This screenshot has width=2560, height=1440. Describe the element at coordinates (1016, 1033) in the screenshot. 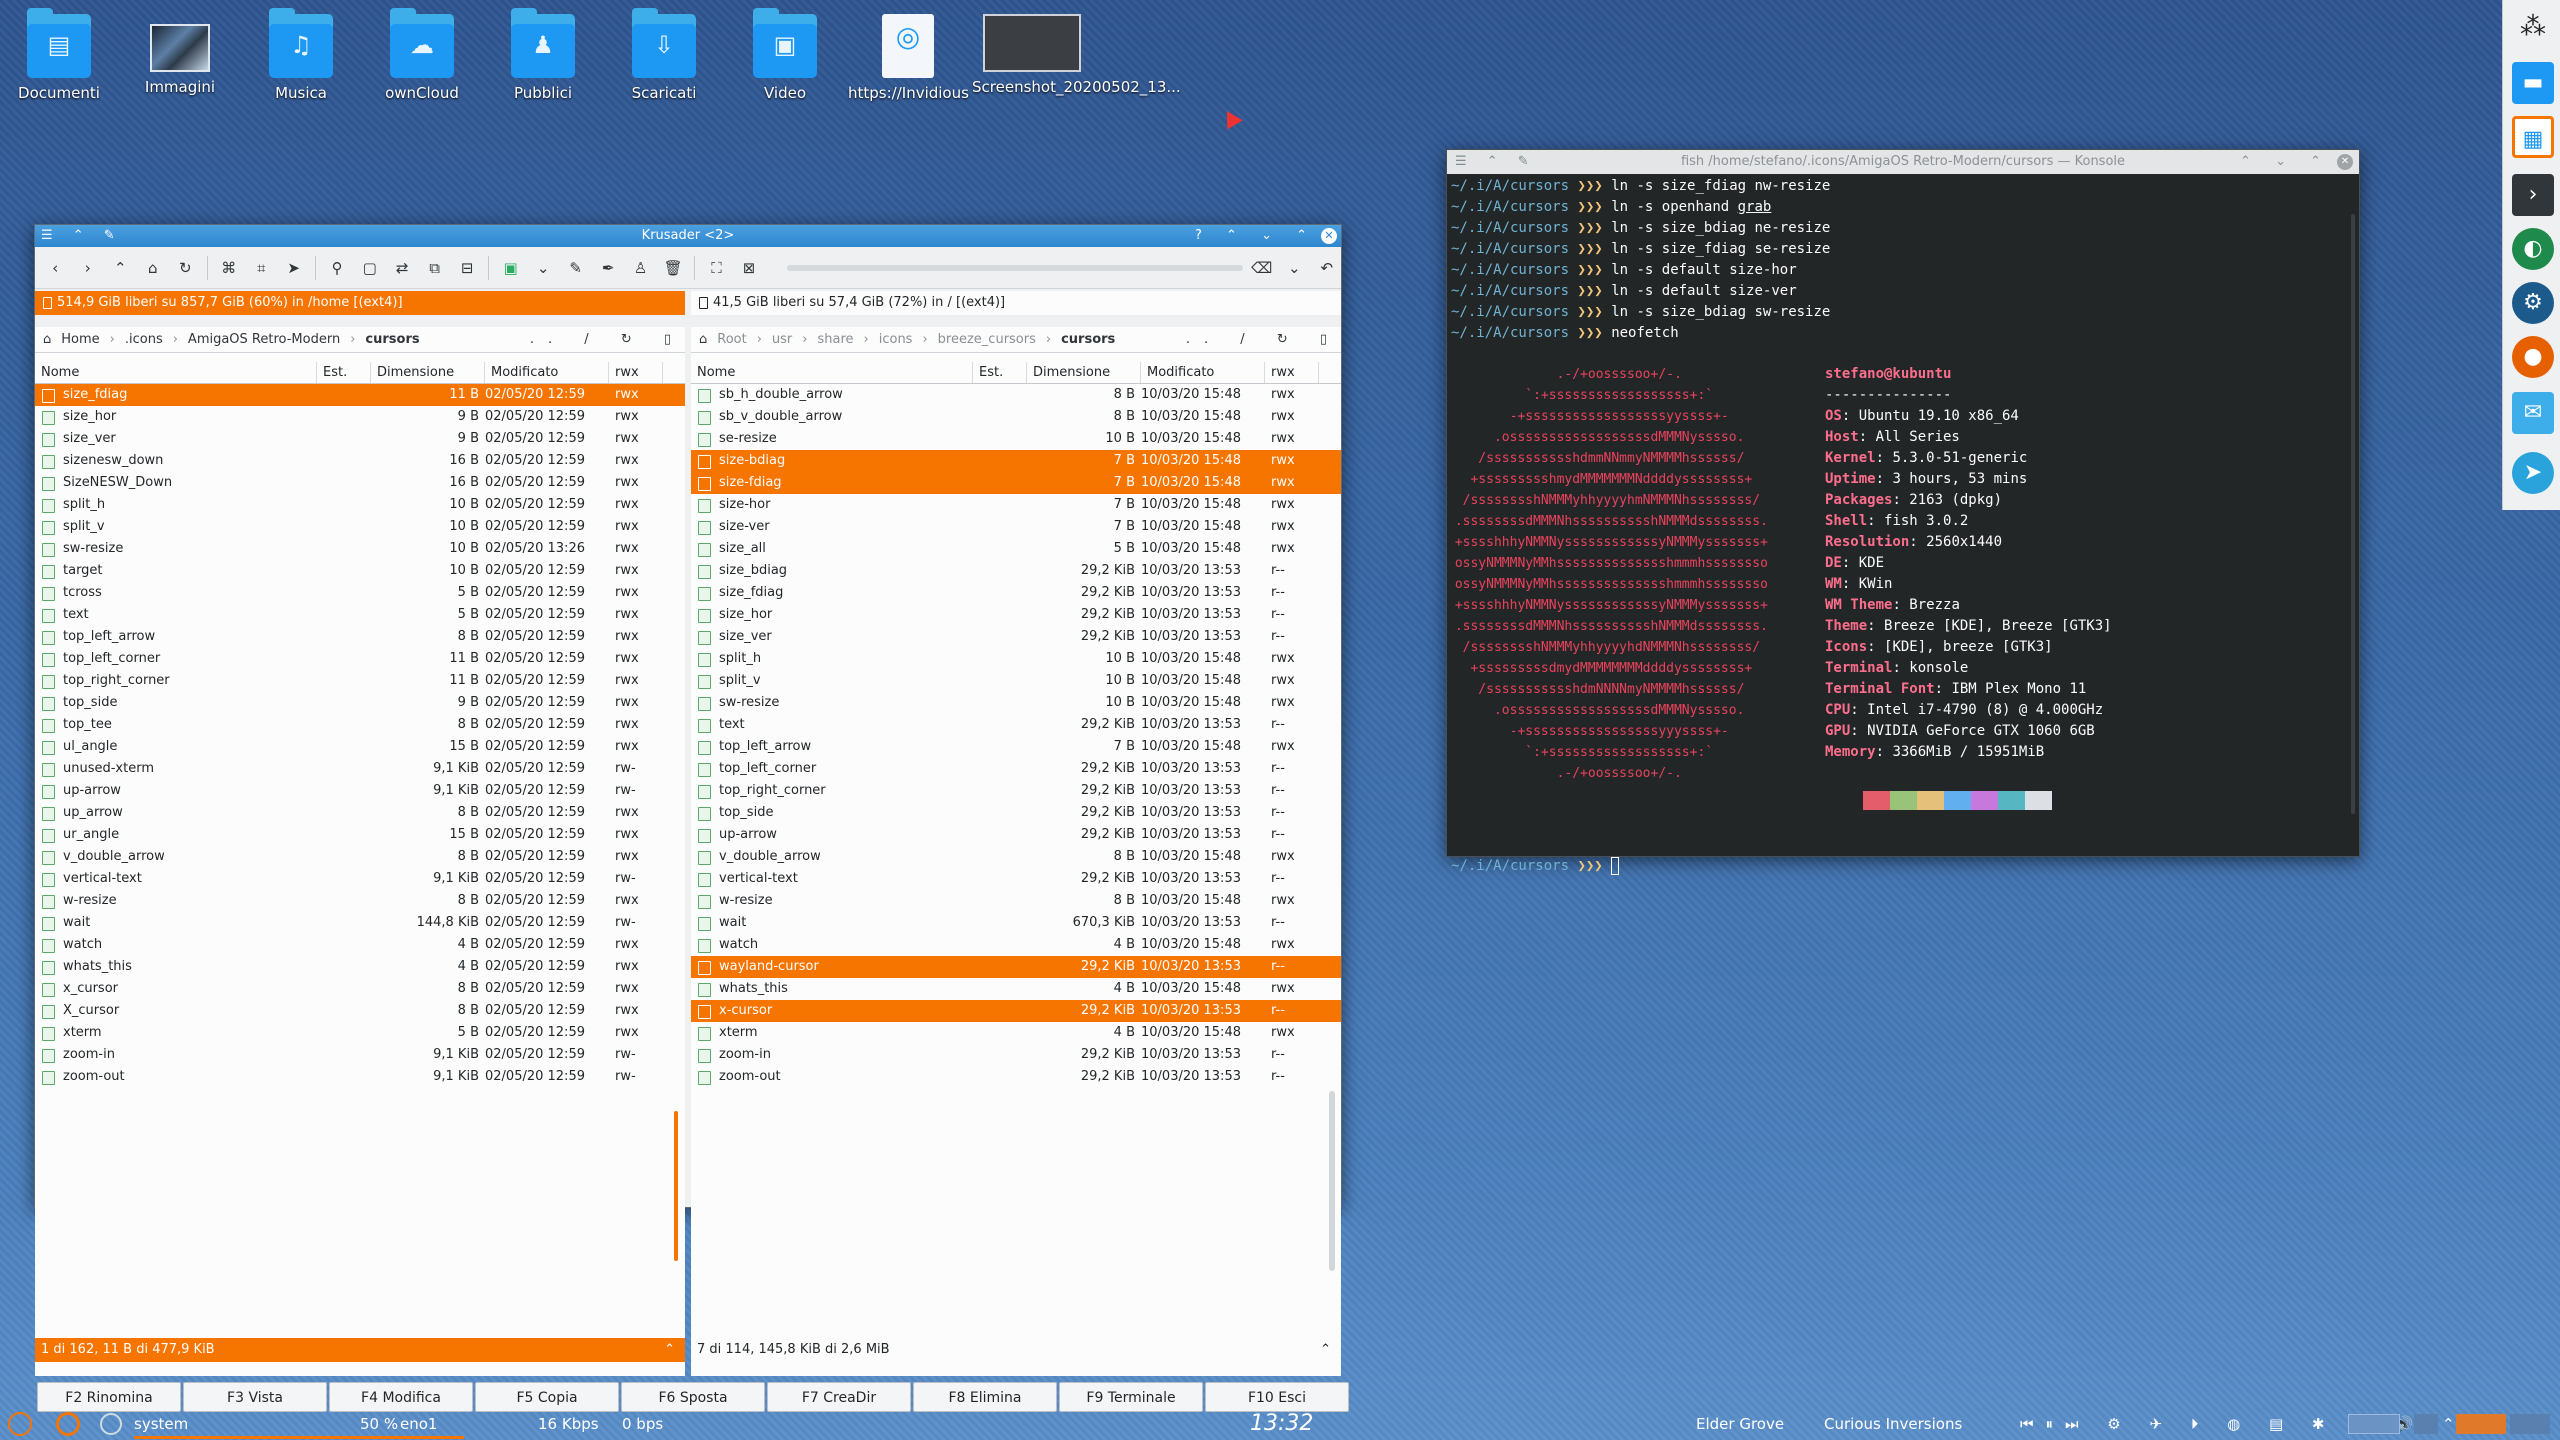

I see `table-row: xterm 4 B 10/03/20 15:48 rwx` at that location.